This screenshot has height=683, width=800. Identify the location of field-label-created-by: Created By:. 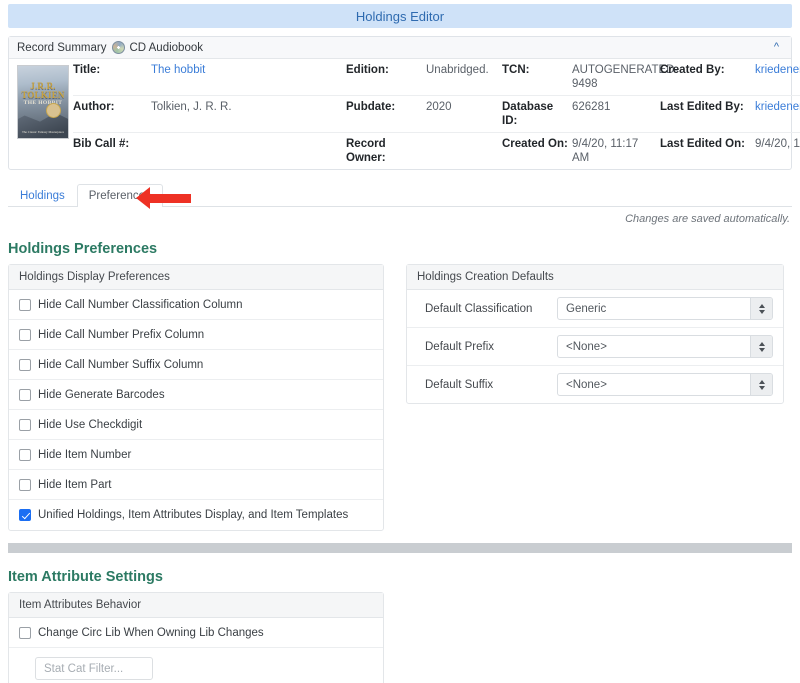
(692, 70).